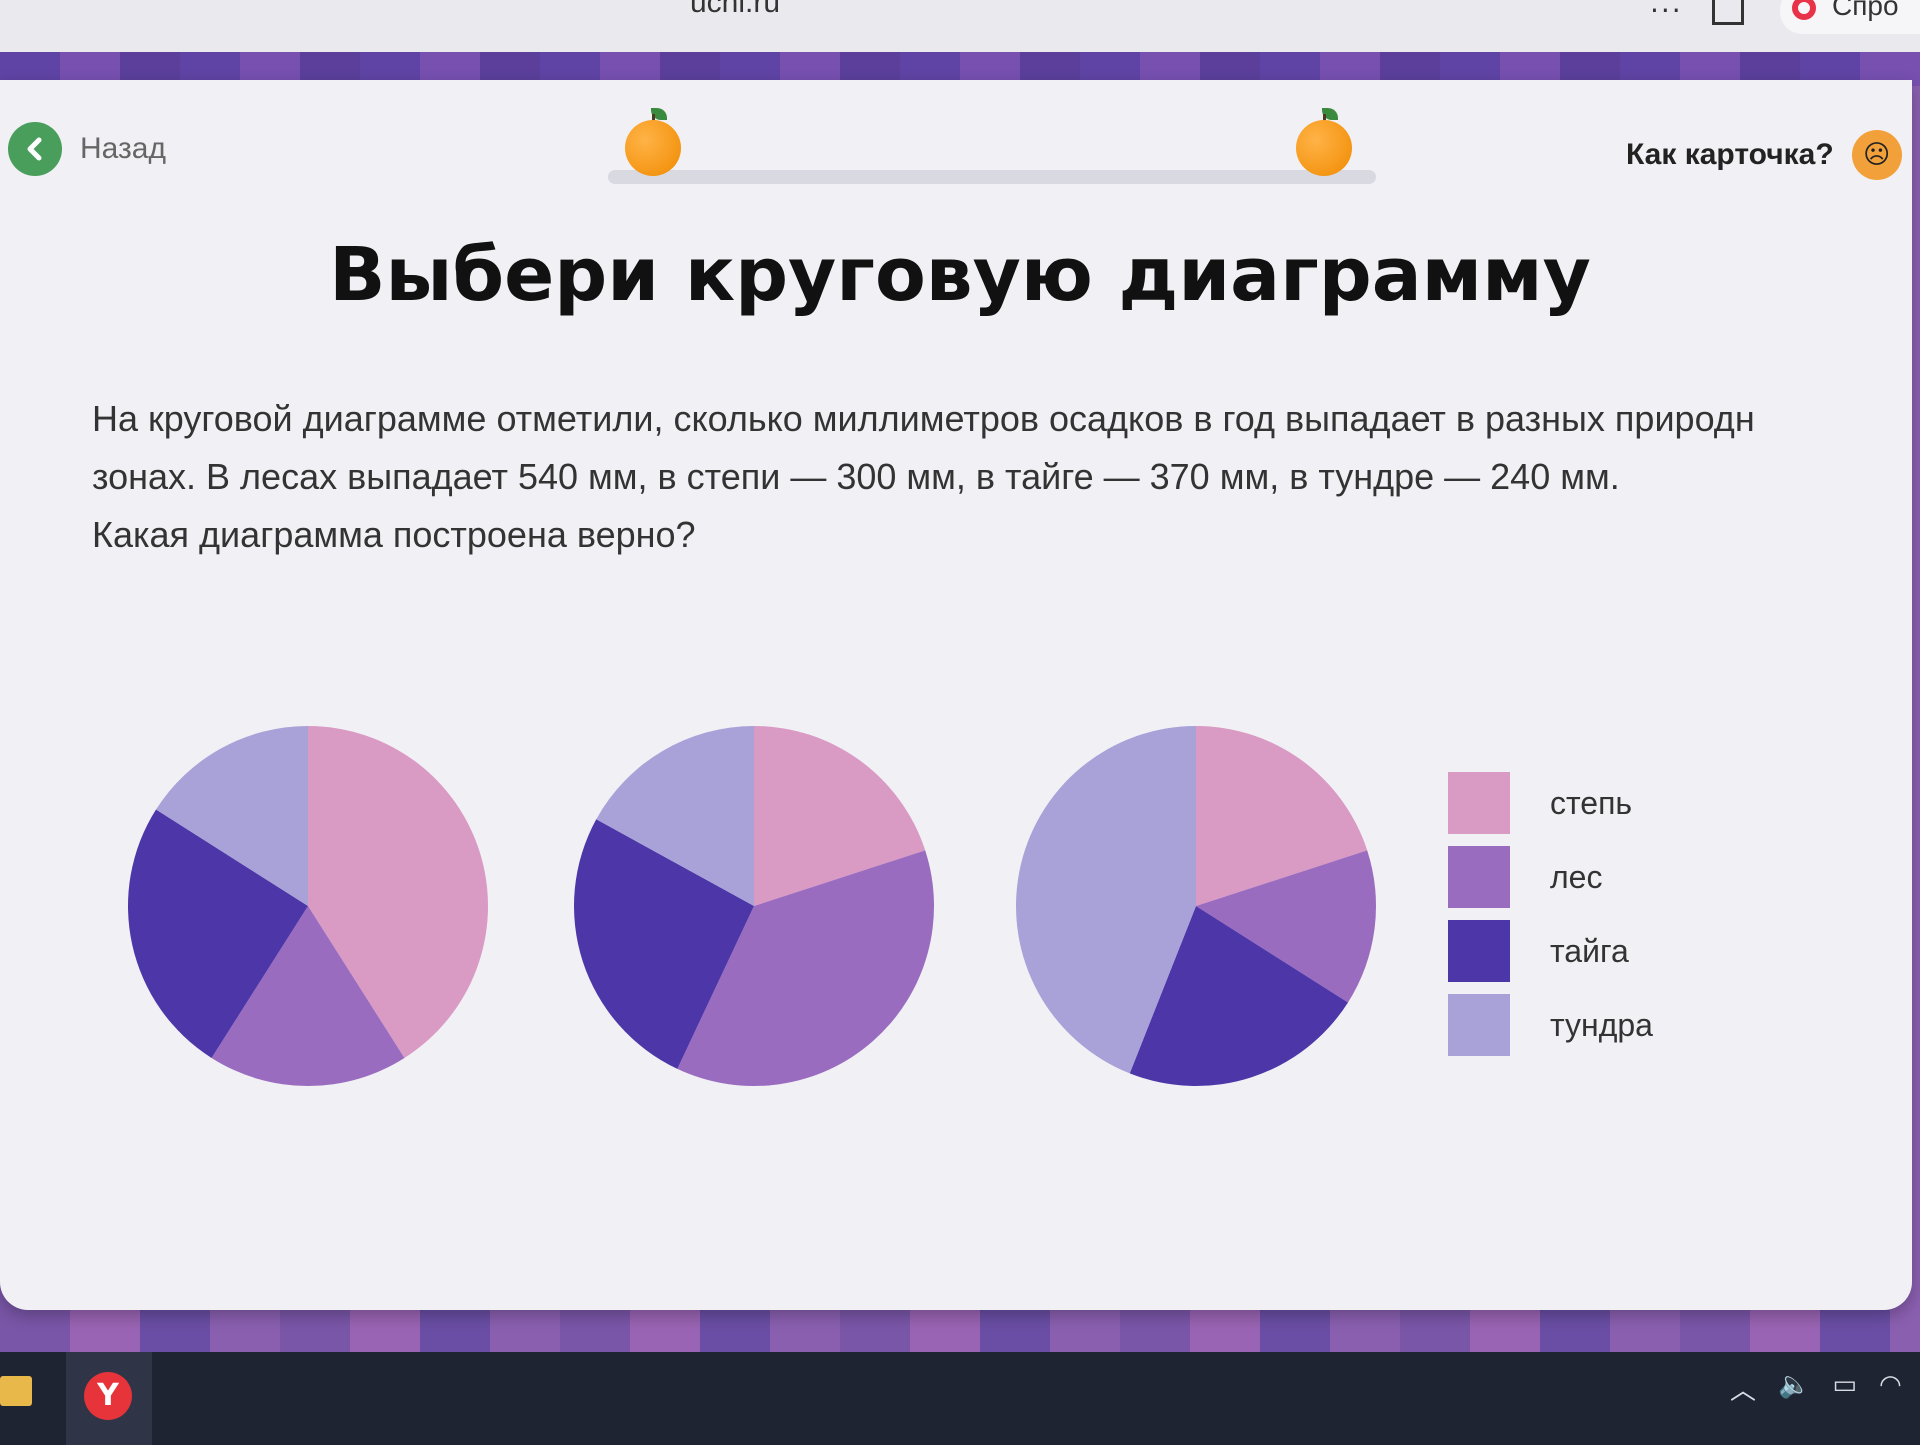 The image size is (1920, 1445). Describe the element at coordinates (1865, 10) in the screenshot. I see `browser-tab-label: Спро` at that location.